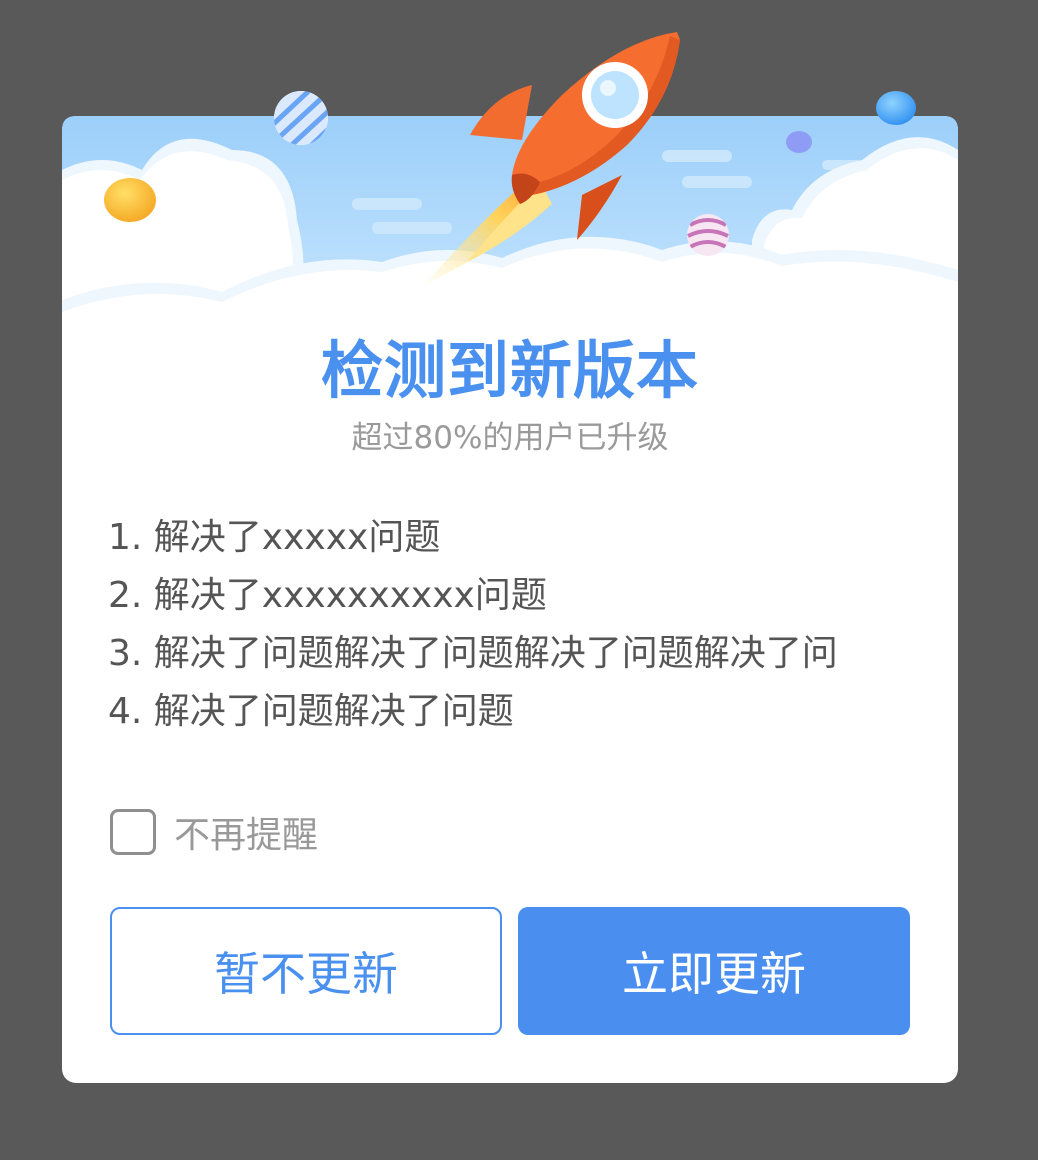 This screenshot has height=1160, width=1038. What do you see at coordinates (714, 971) in the screenshot?
I see `update-now-button: 立即更新` at bounding box center [714, 971].